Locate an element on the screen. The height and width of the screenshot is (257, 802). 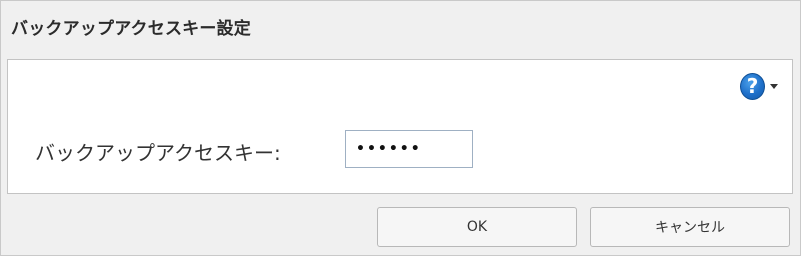
backup-access-key-input is located at coordinates (409, 149).